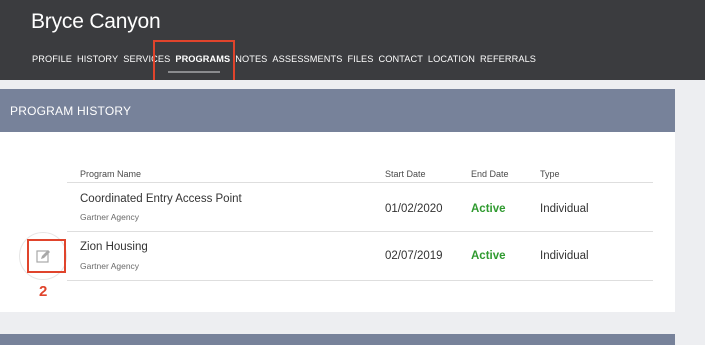 This screenshot has width=705, height=345. Describe the element at coordinates (360, 182) in the screenshot. I see `header-divider` at that location.